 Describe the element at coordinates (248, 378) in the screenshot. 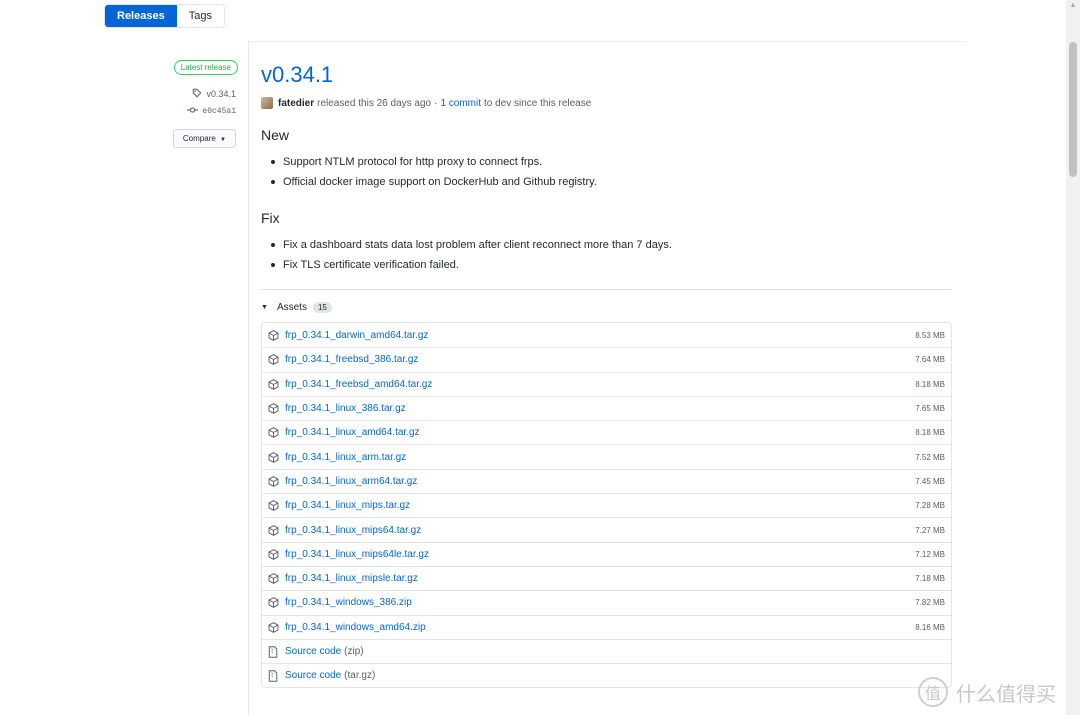

I see `column-divider` at that location.